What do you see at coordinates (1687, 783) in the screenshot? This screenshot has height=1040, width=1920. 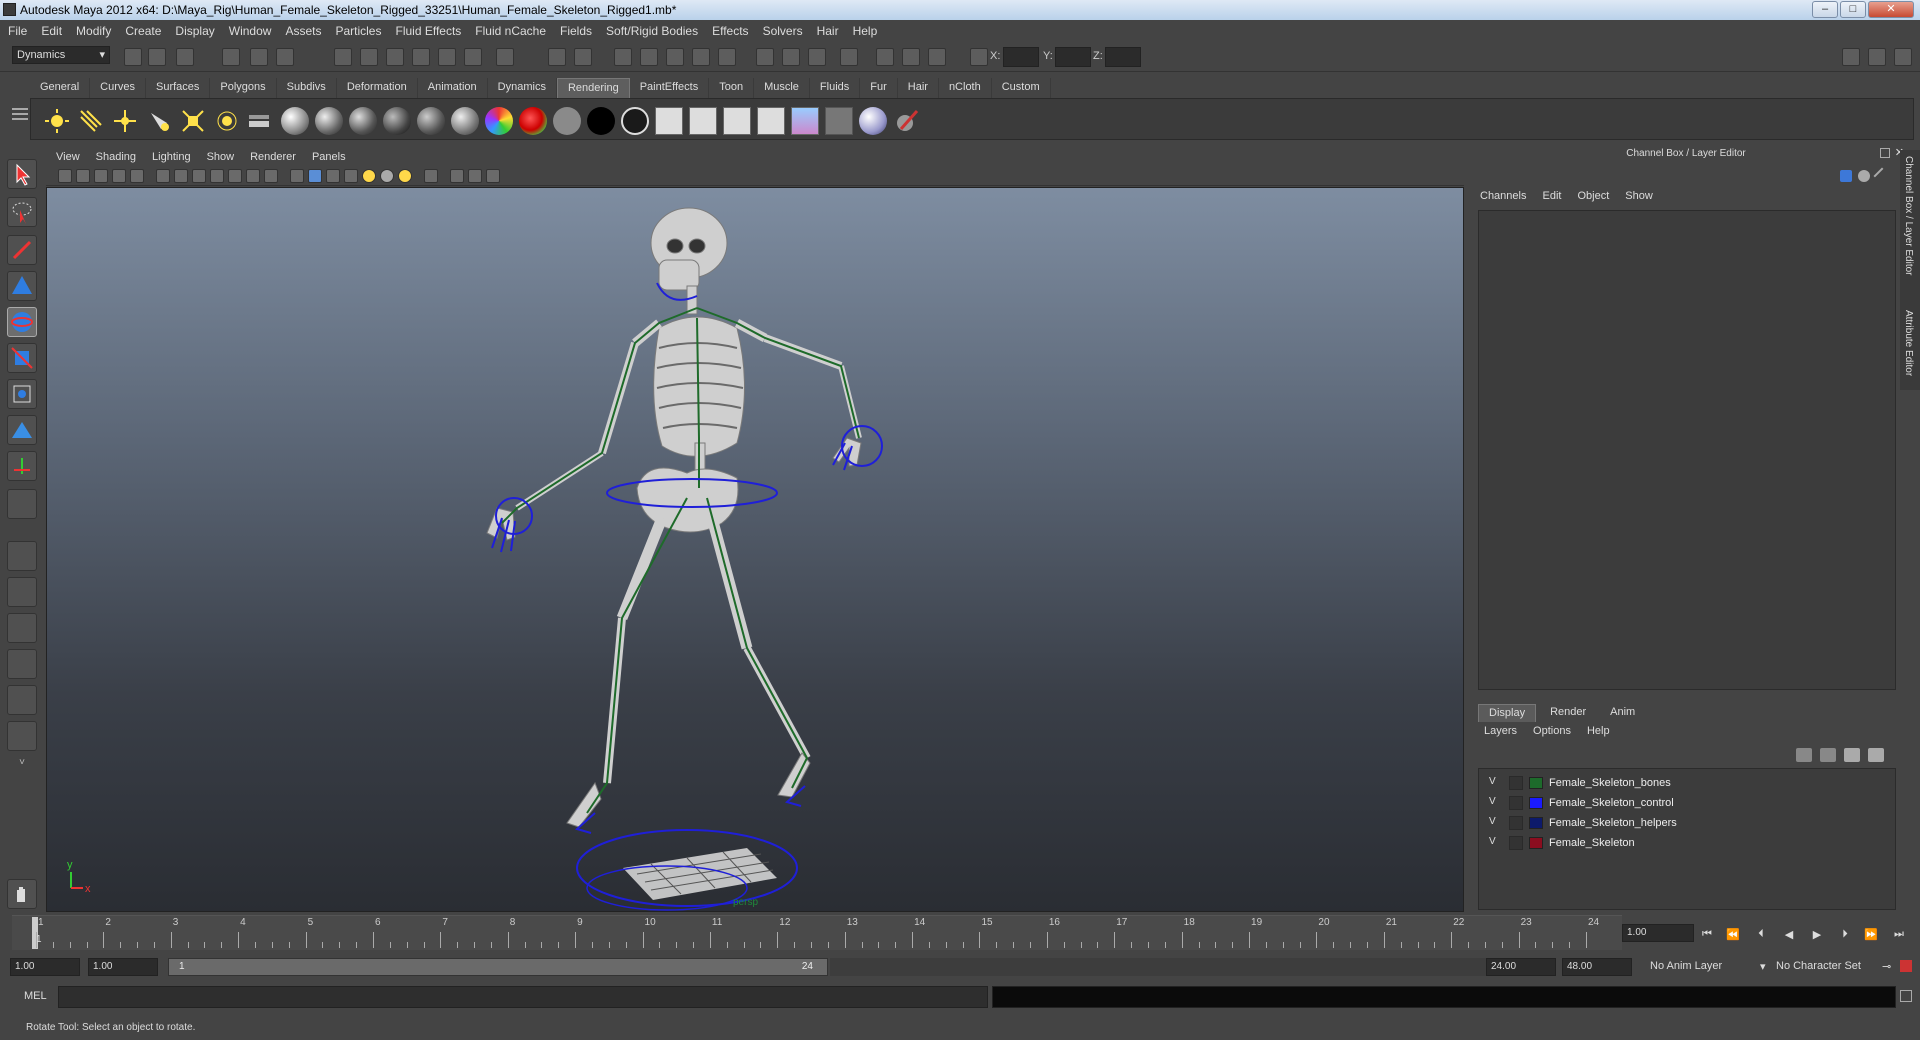 I see `layer-row: V Female_Skeleton_bones` at bounding box center [1687, 783].